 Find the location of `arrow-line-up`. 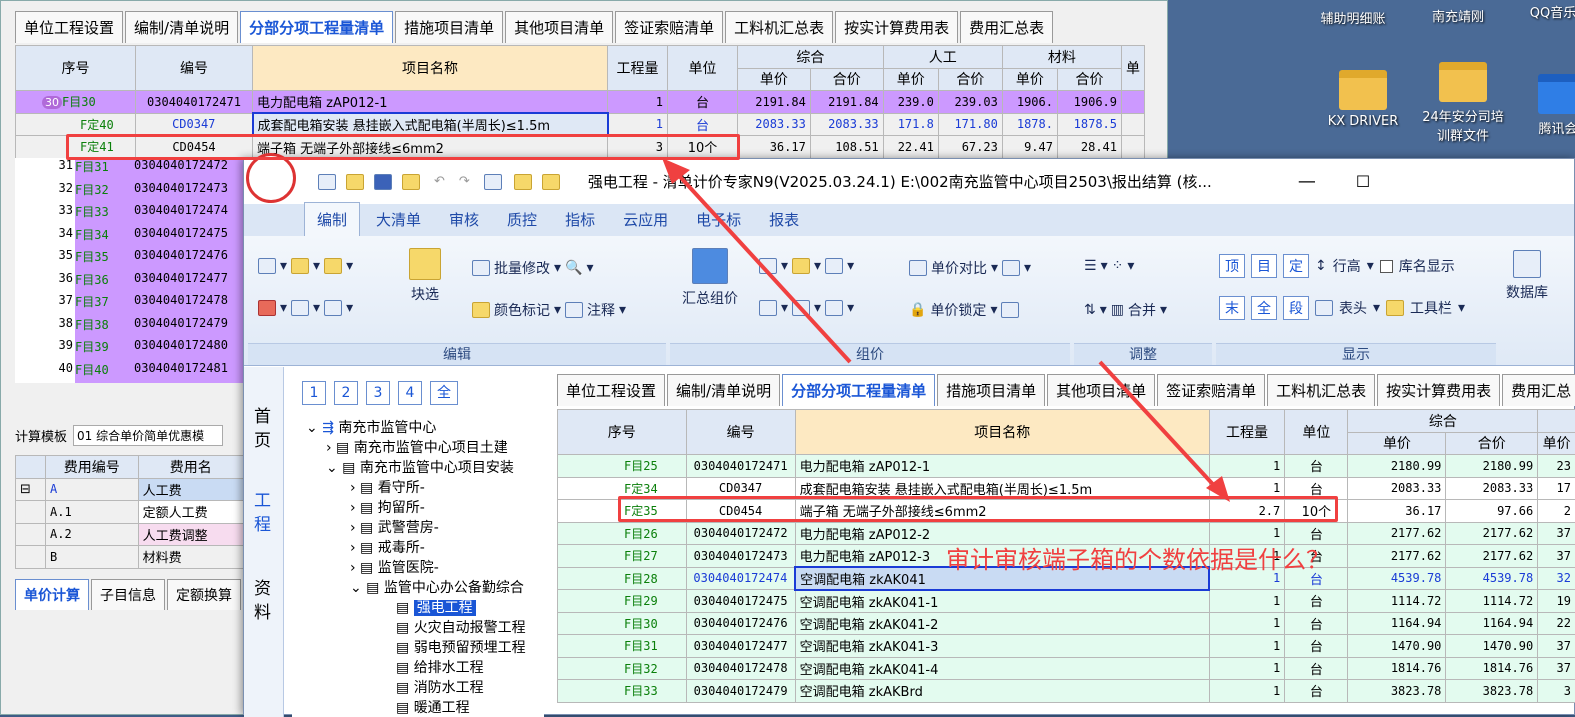

arrow-line-up is located at coordinates (761, 265).